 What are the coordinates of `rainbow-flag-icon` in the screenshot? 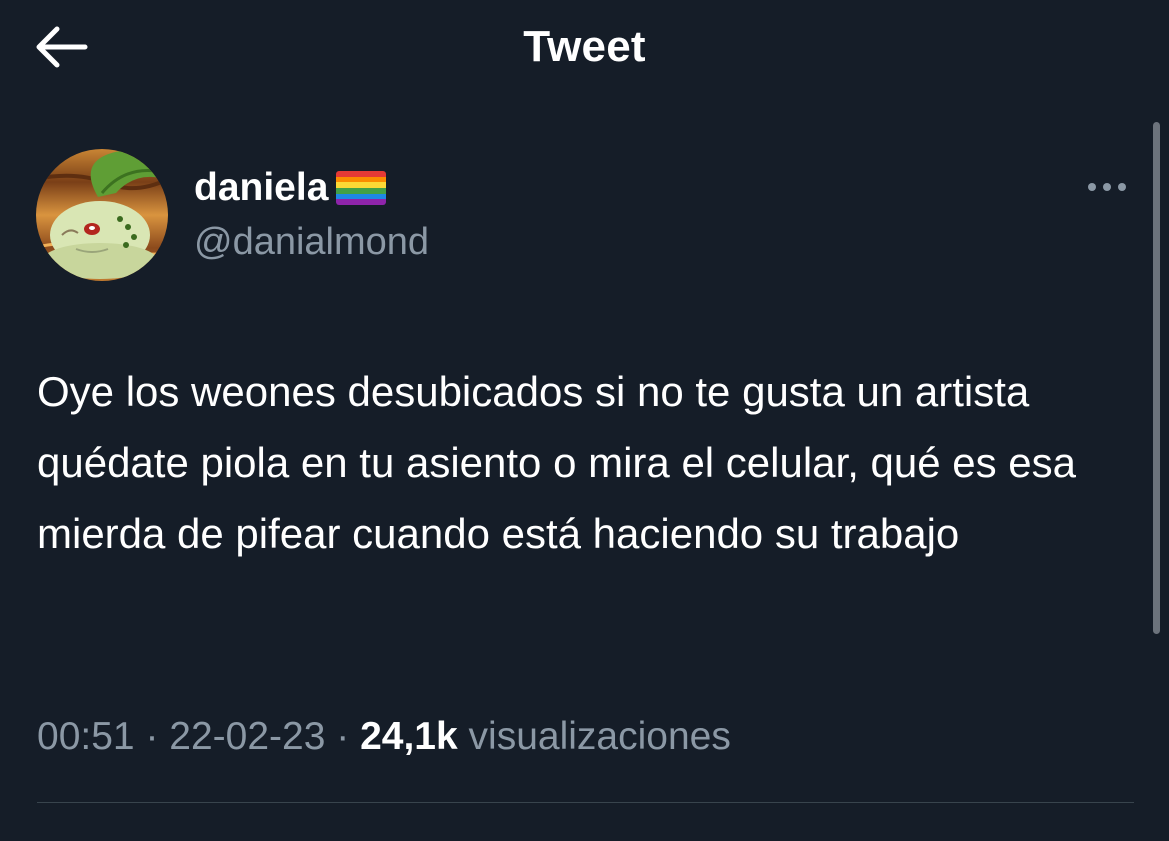 It's located at (361, 188).